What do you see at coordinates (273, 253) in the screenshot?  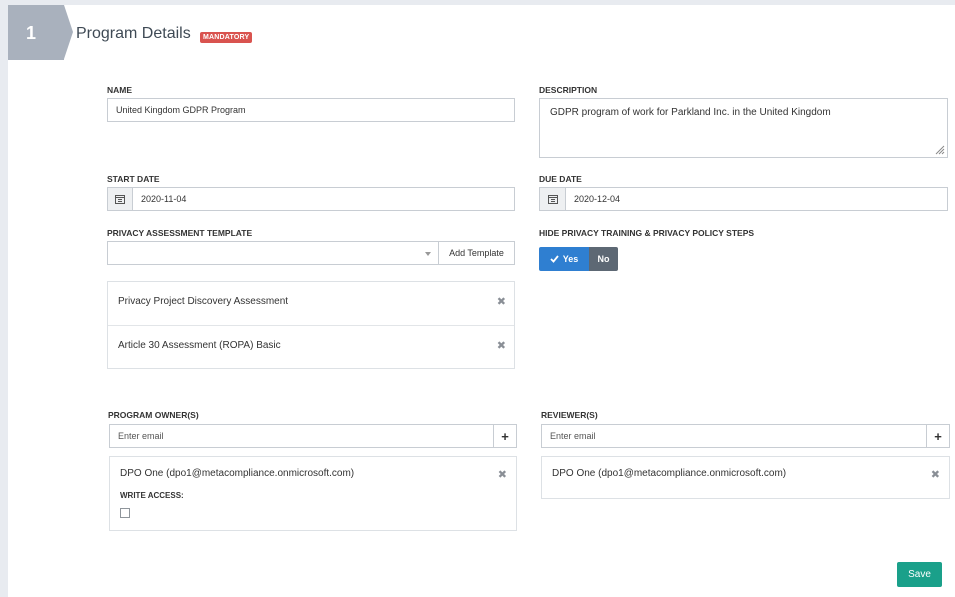 I see `template-select` at bounding box center [273, 253].